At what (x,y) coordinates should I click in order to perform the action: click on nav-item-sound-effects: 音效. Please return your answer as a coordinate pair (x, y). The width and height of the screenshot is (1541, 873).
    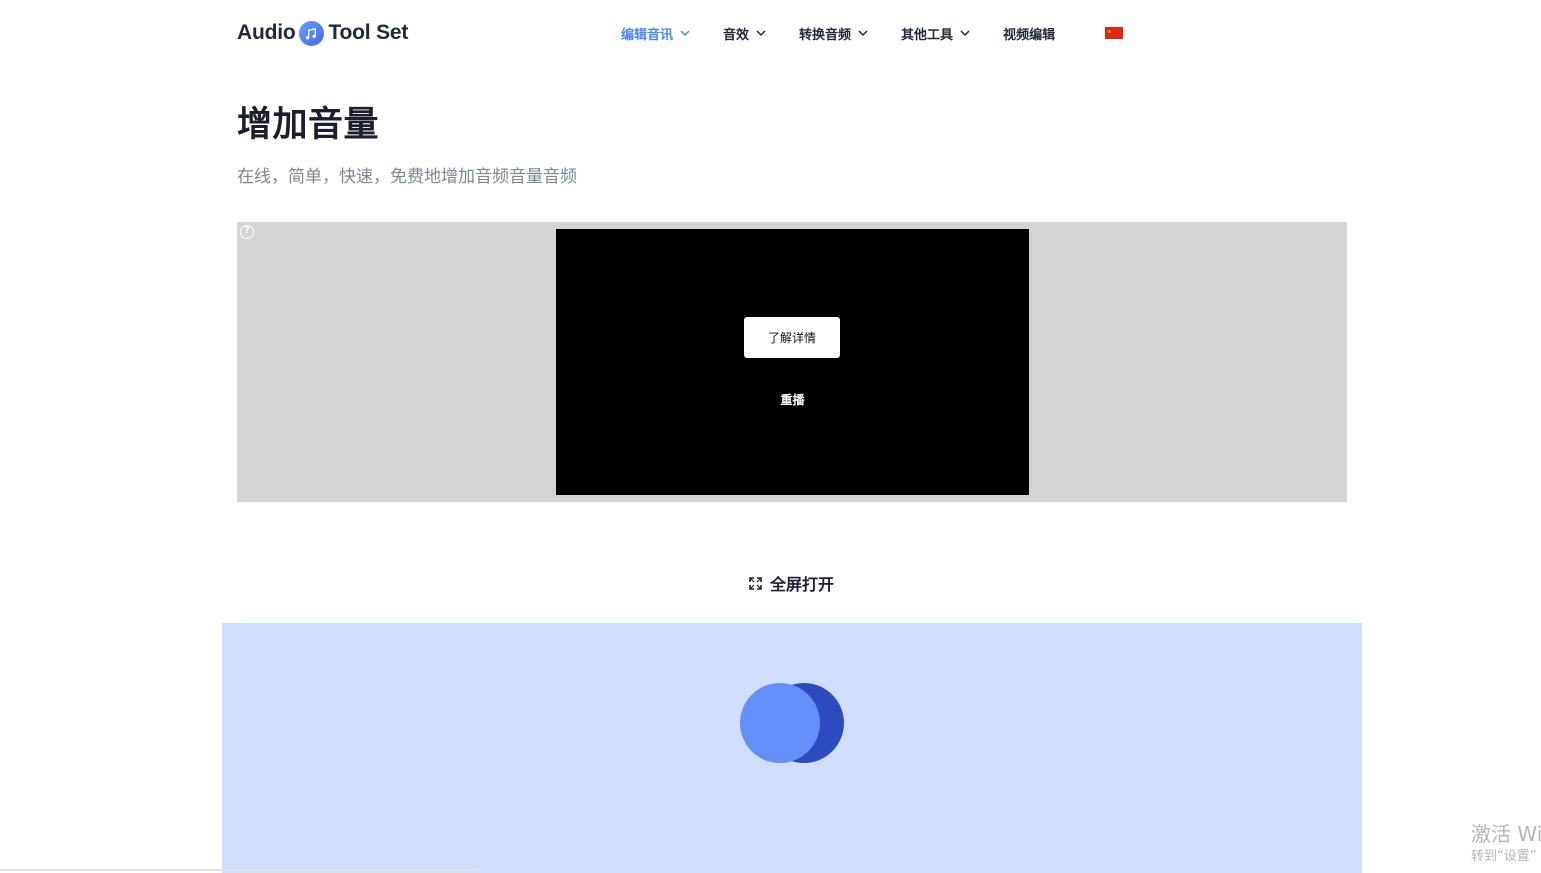
    Looking at the image, I should click on (745, 33).